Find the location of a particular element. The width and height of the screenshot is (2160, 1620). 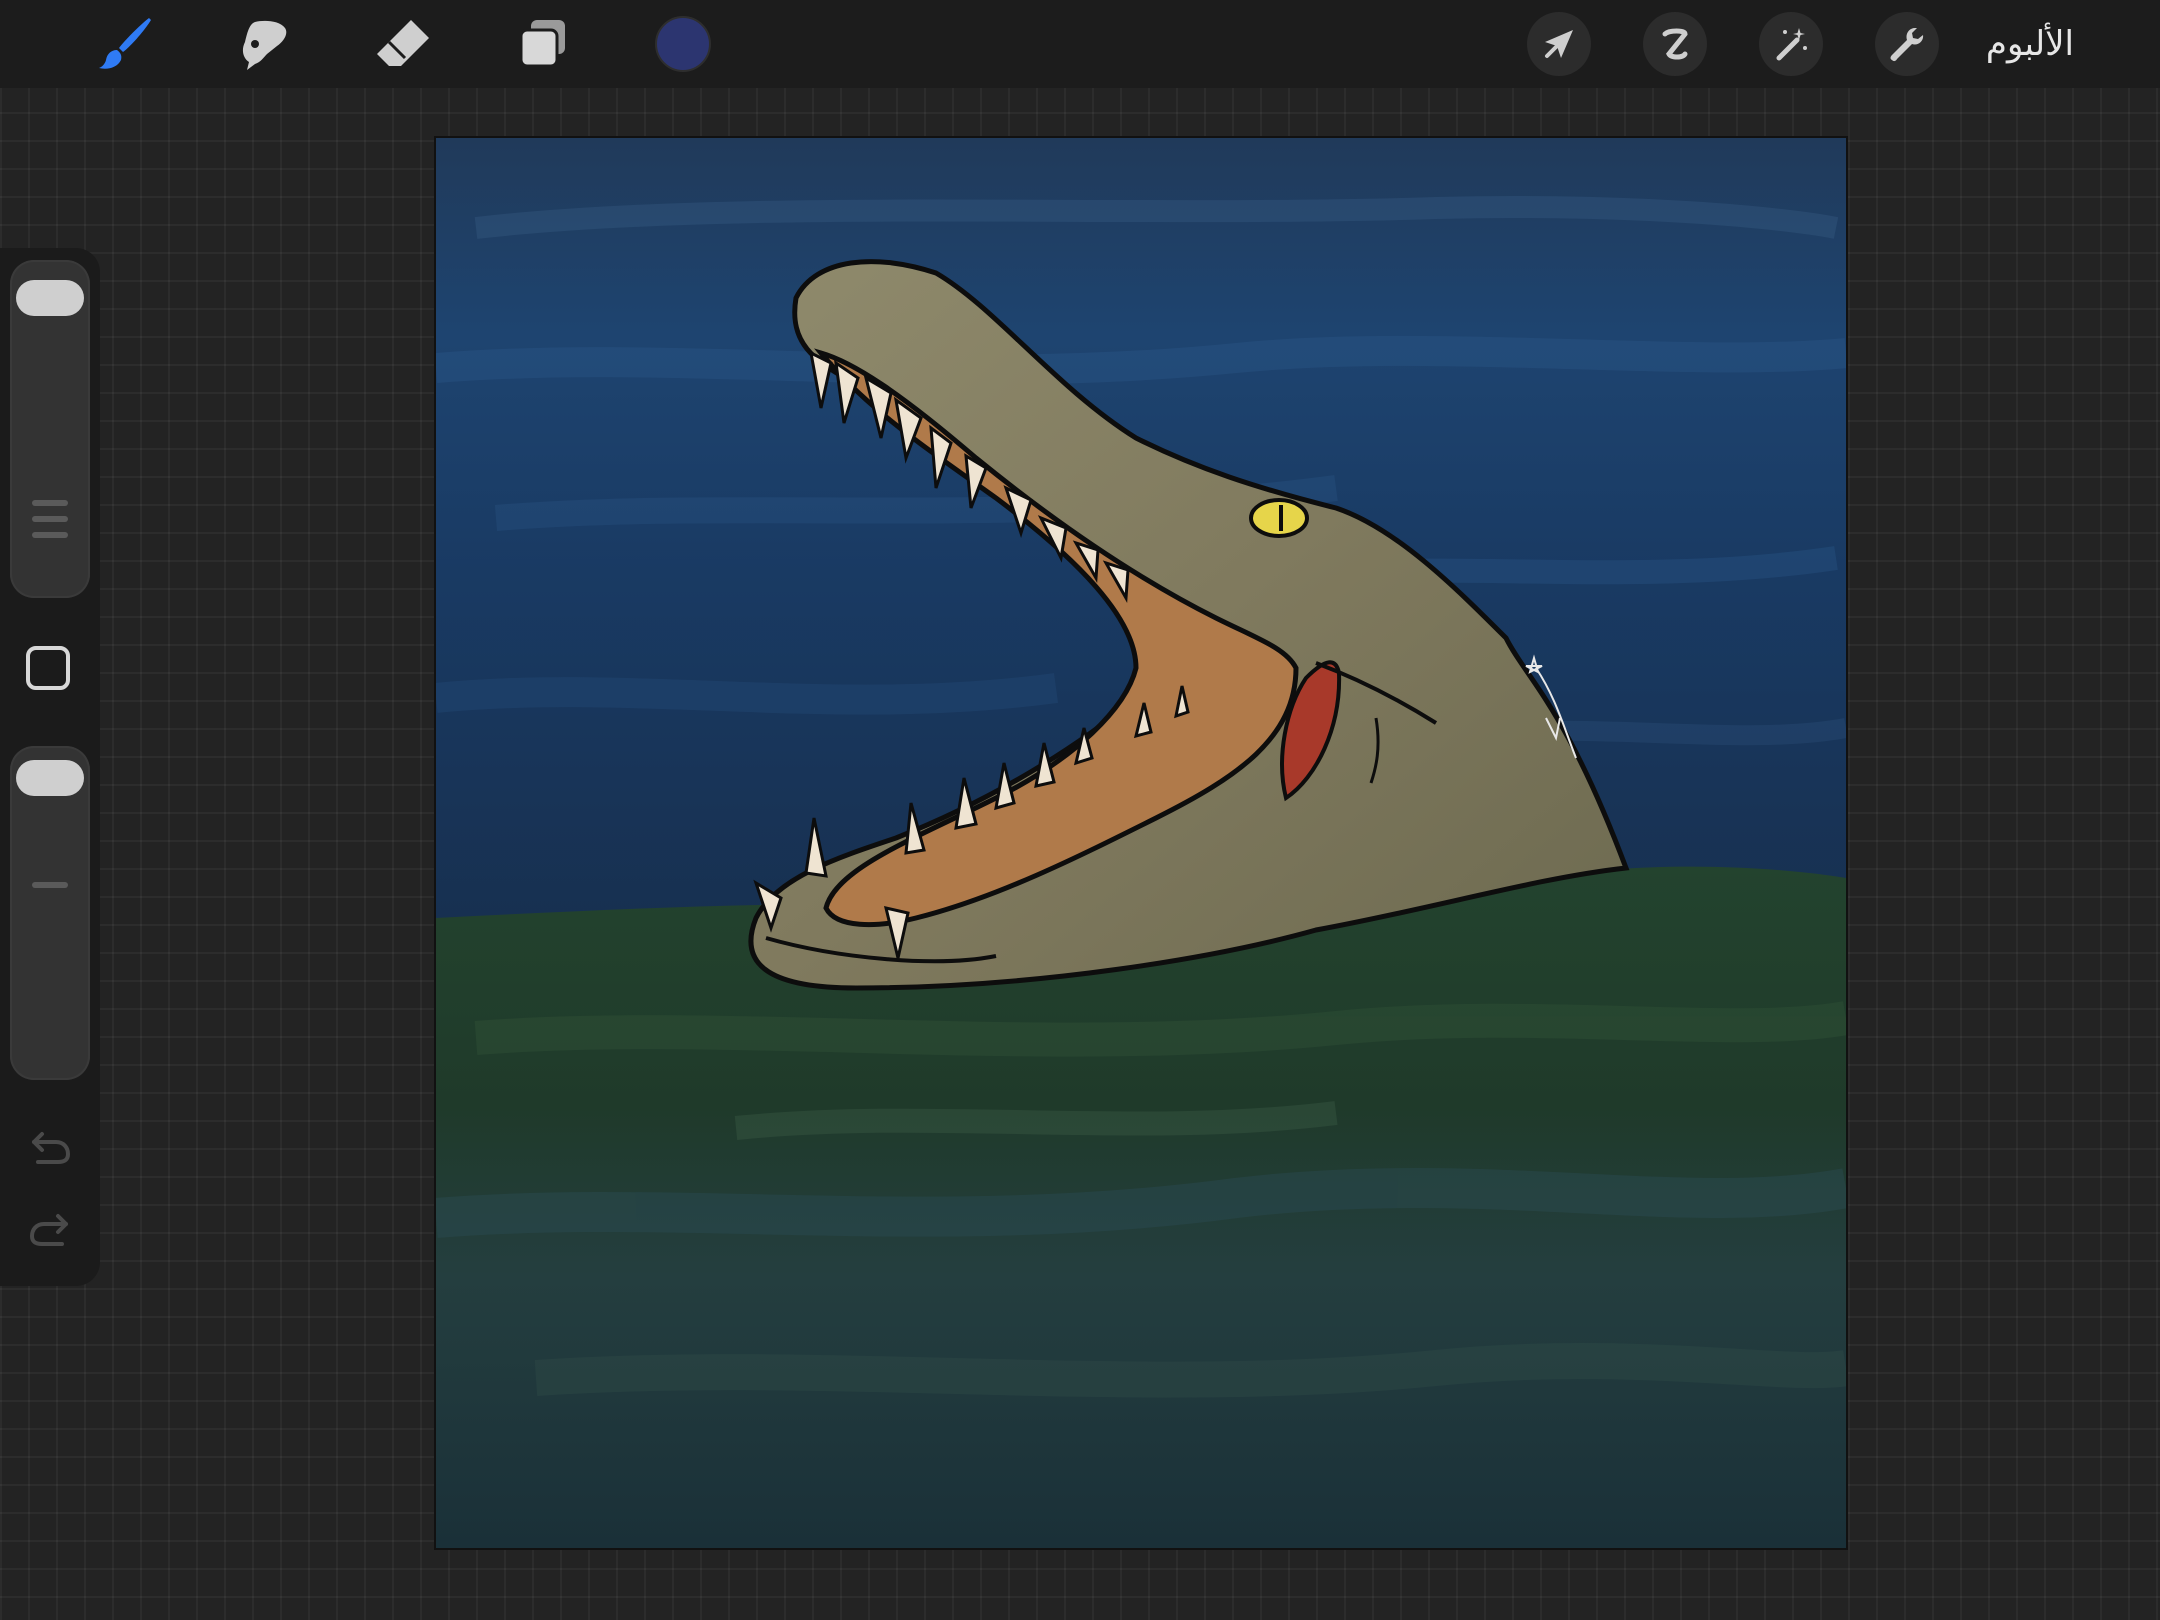

selection-s-icon is located at coordinates (1675, 44).